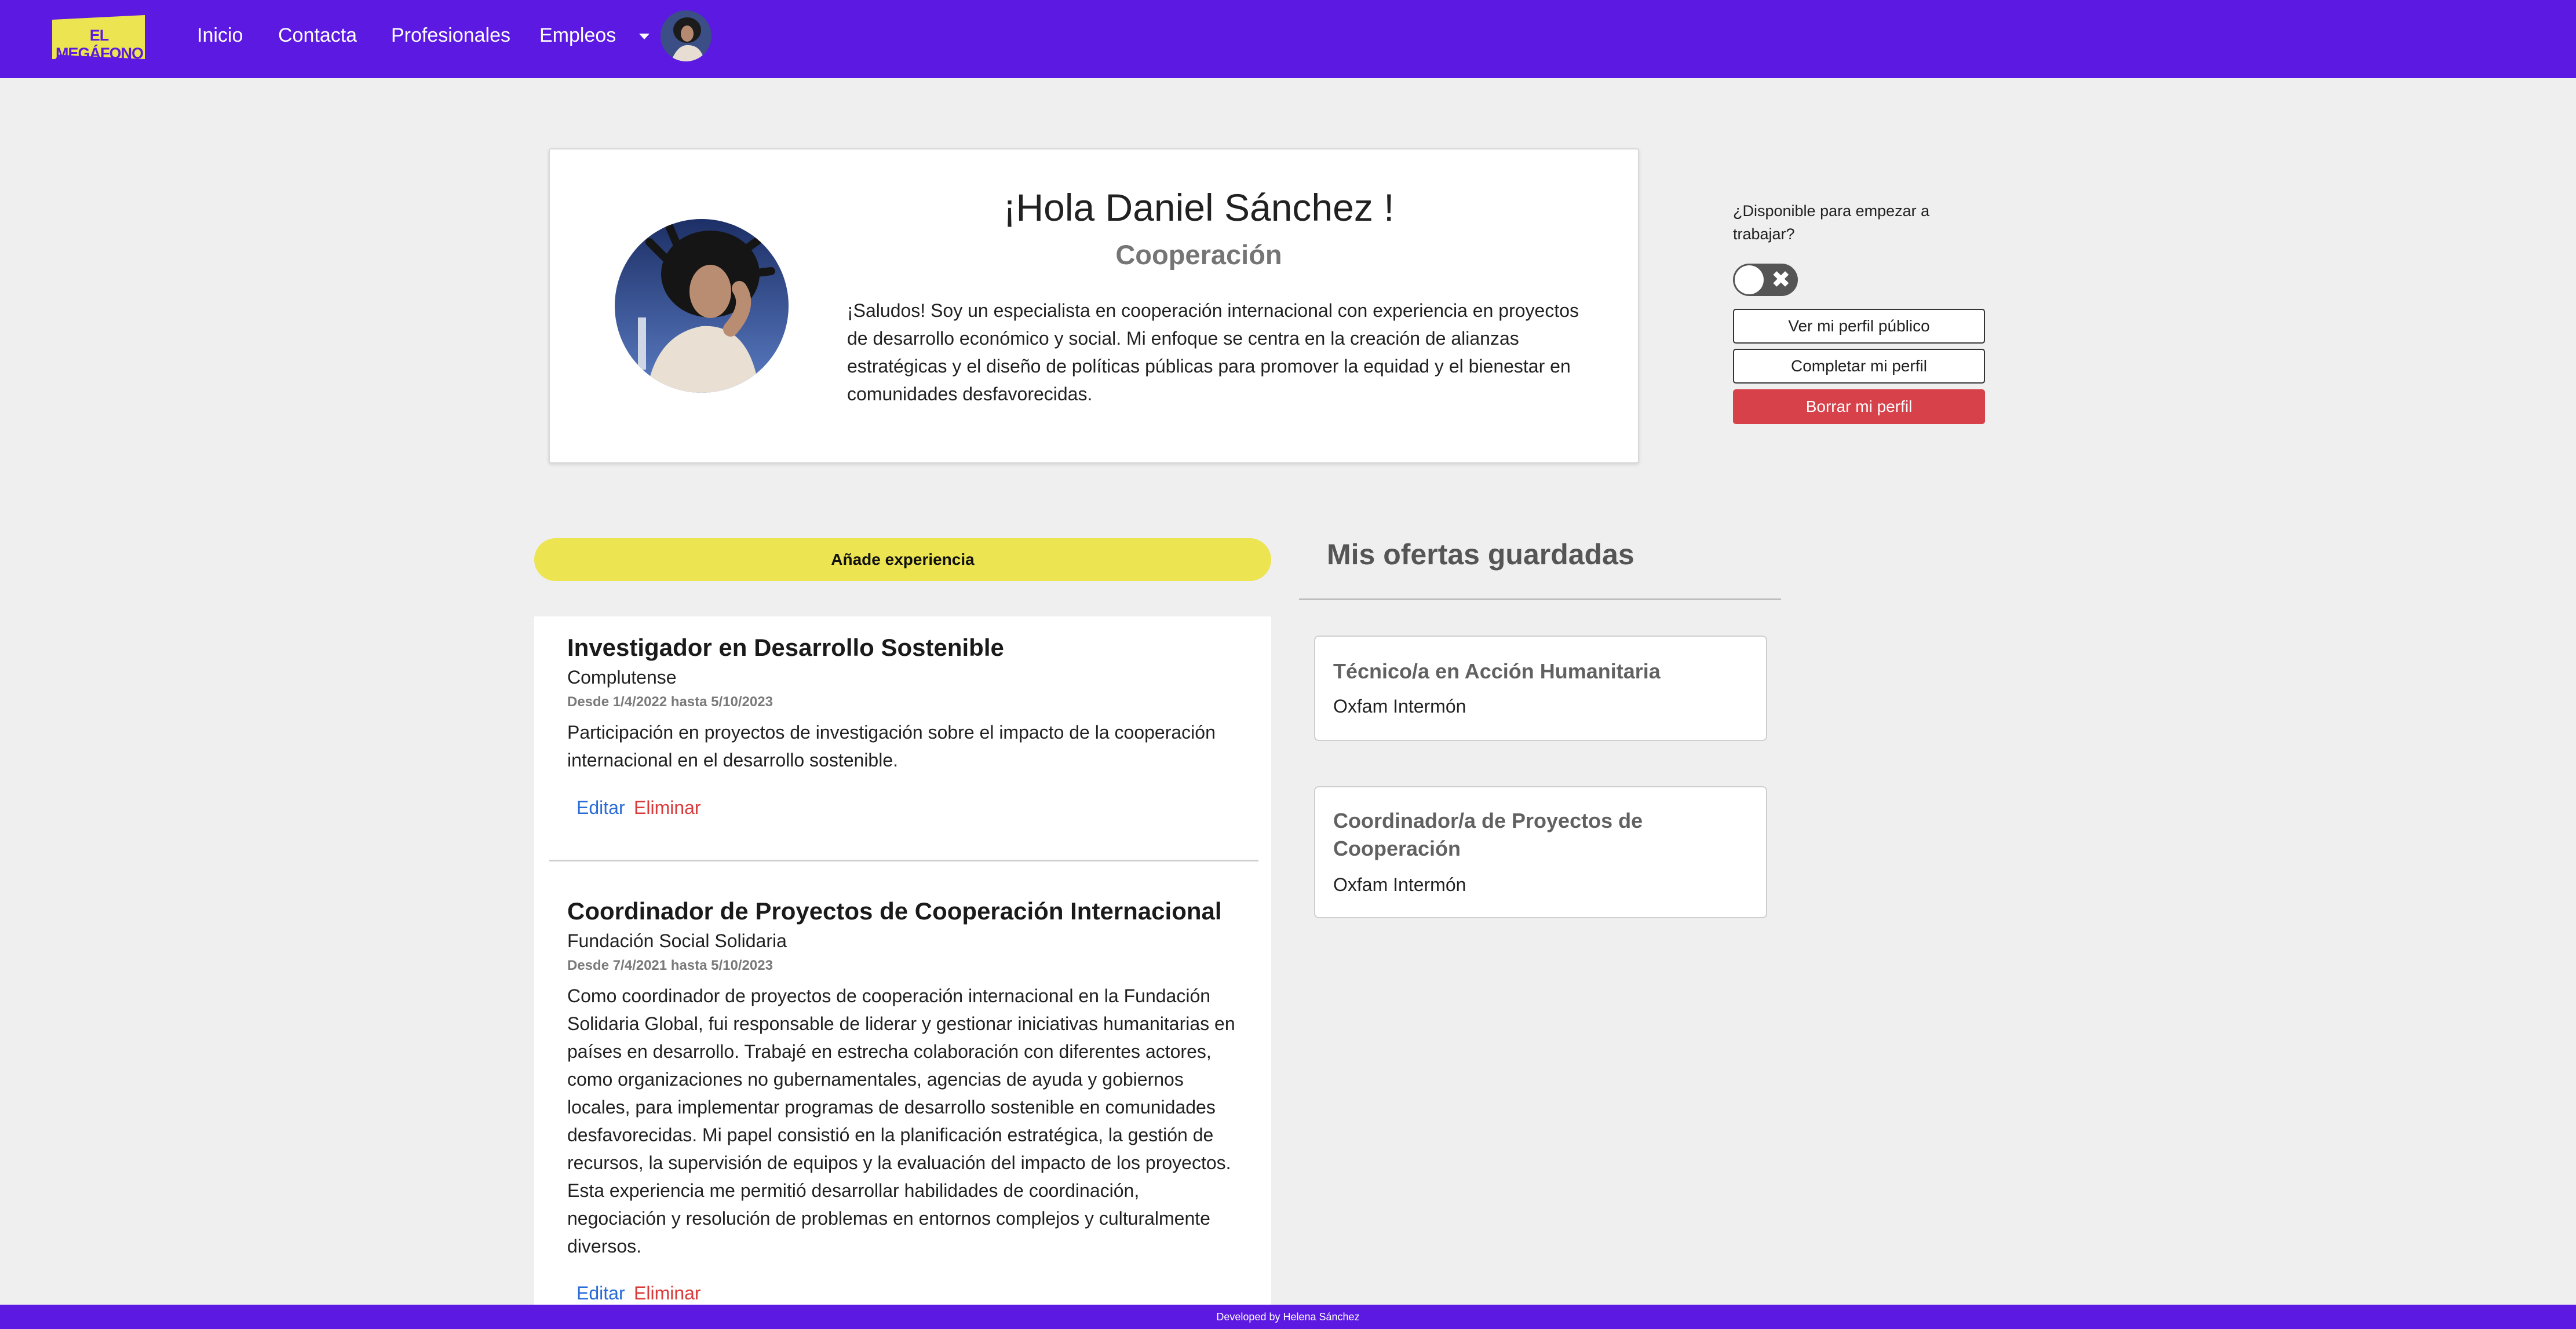  I want to click on logo-text: EL MEGÁFONO, so click(100, 44).